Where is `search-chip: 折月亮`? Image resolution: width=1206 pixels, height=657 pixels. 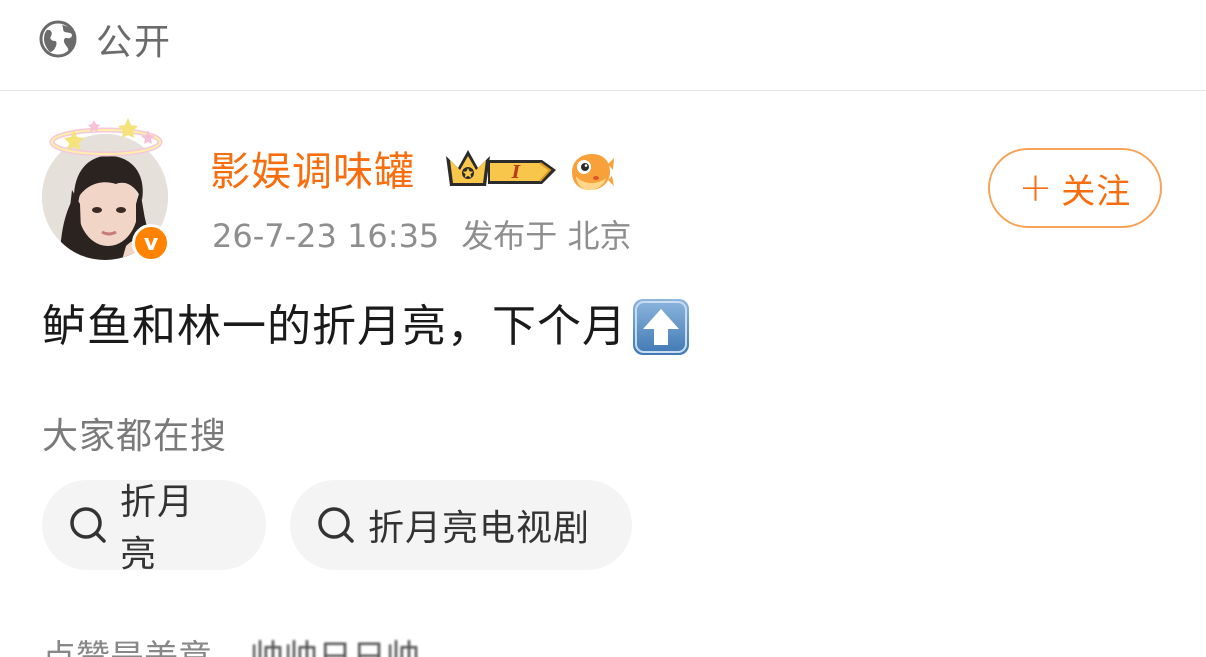
search-chip: 折月亮 is located at coordinates (154, 527).